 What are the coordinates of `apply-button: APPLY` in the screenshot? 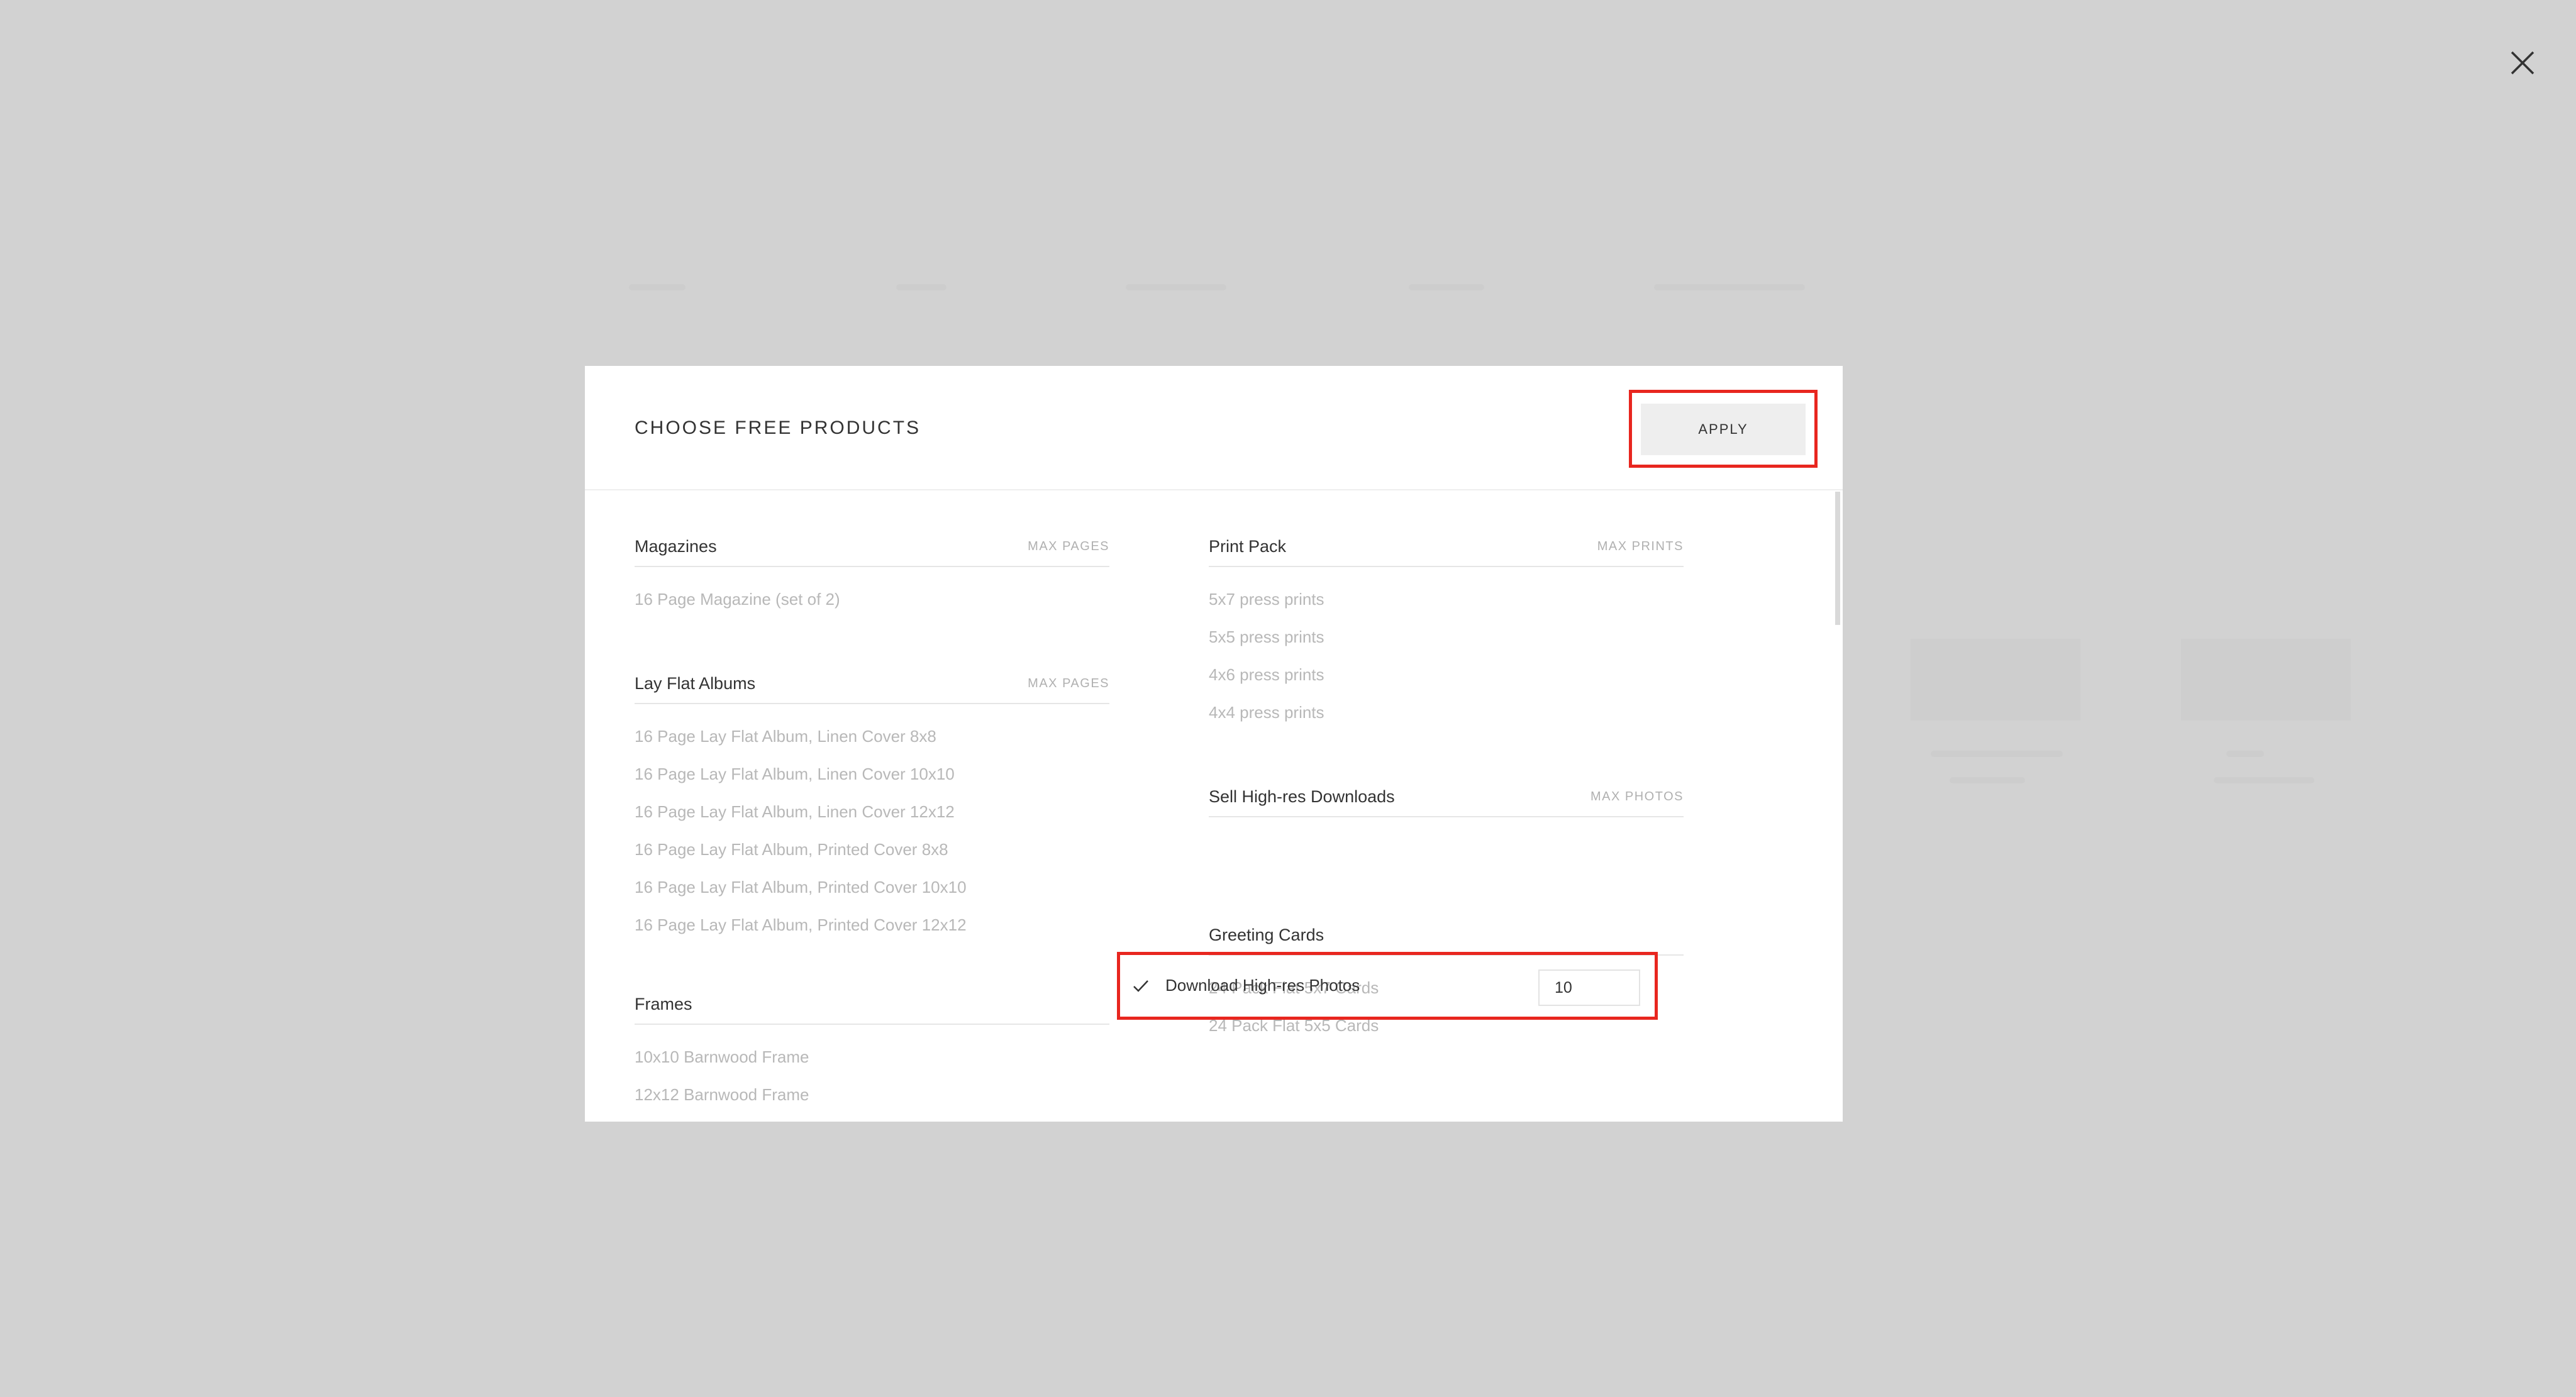 It's located at (1723, 430).